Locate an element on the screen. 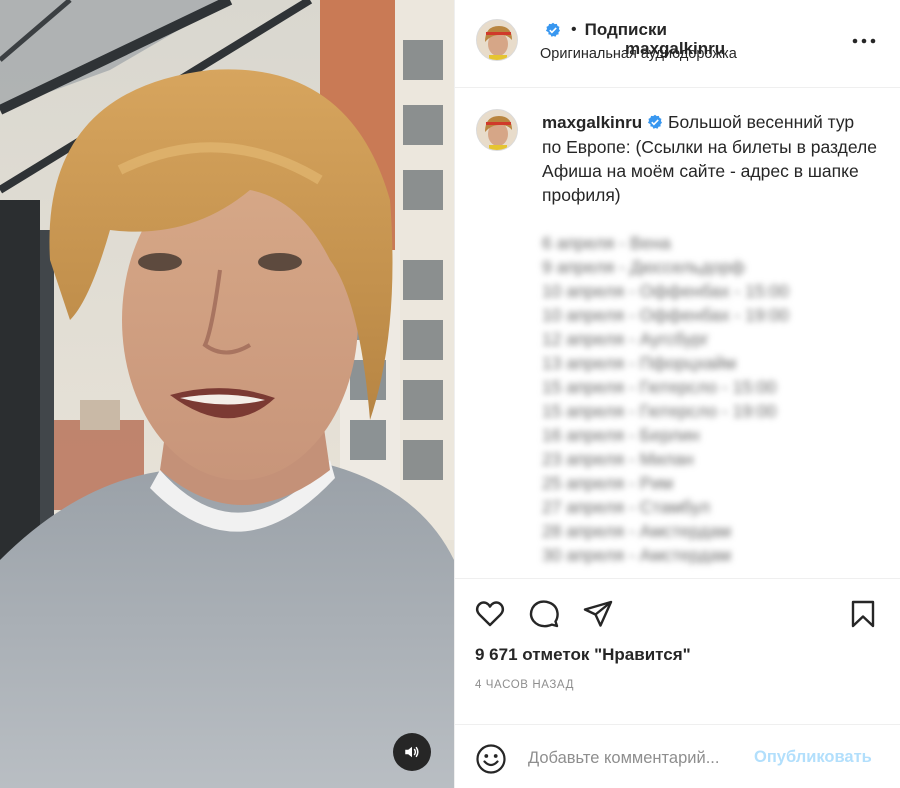 This screenshot has height=788, width=900. tour-date-item: 13 апреля - Пфорцхайм is located at coordinates (639, 363).